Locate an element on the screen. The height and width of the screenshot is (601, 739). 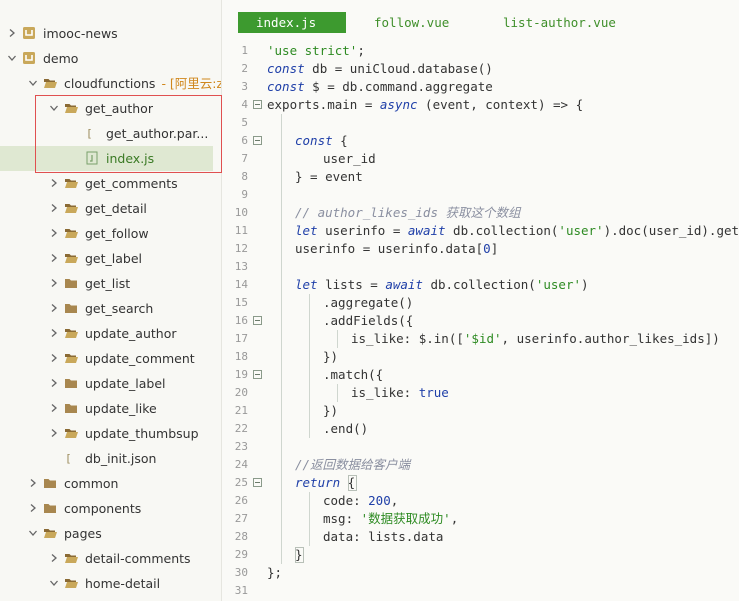
line-number: 14 is located at coordinates (241, 284).